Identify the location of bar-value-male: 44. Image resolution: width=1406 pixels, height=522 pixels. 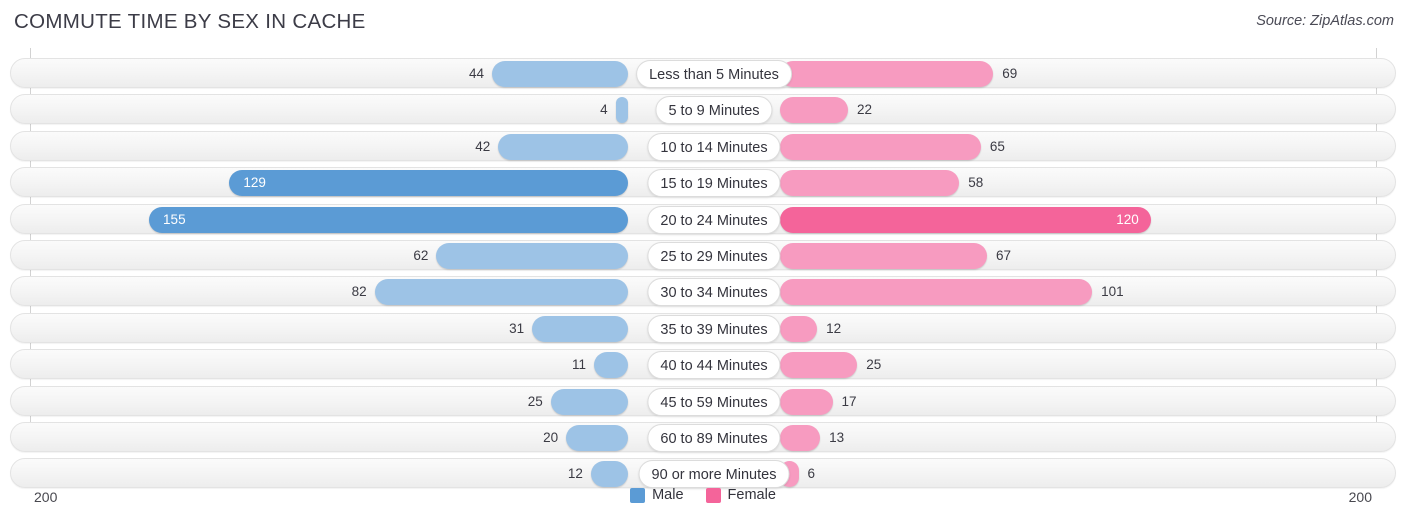
(477, 73).